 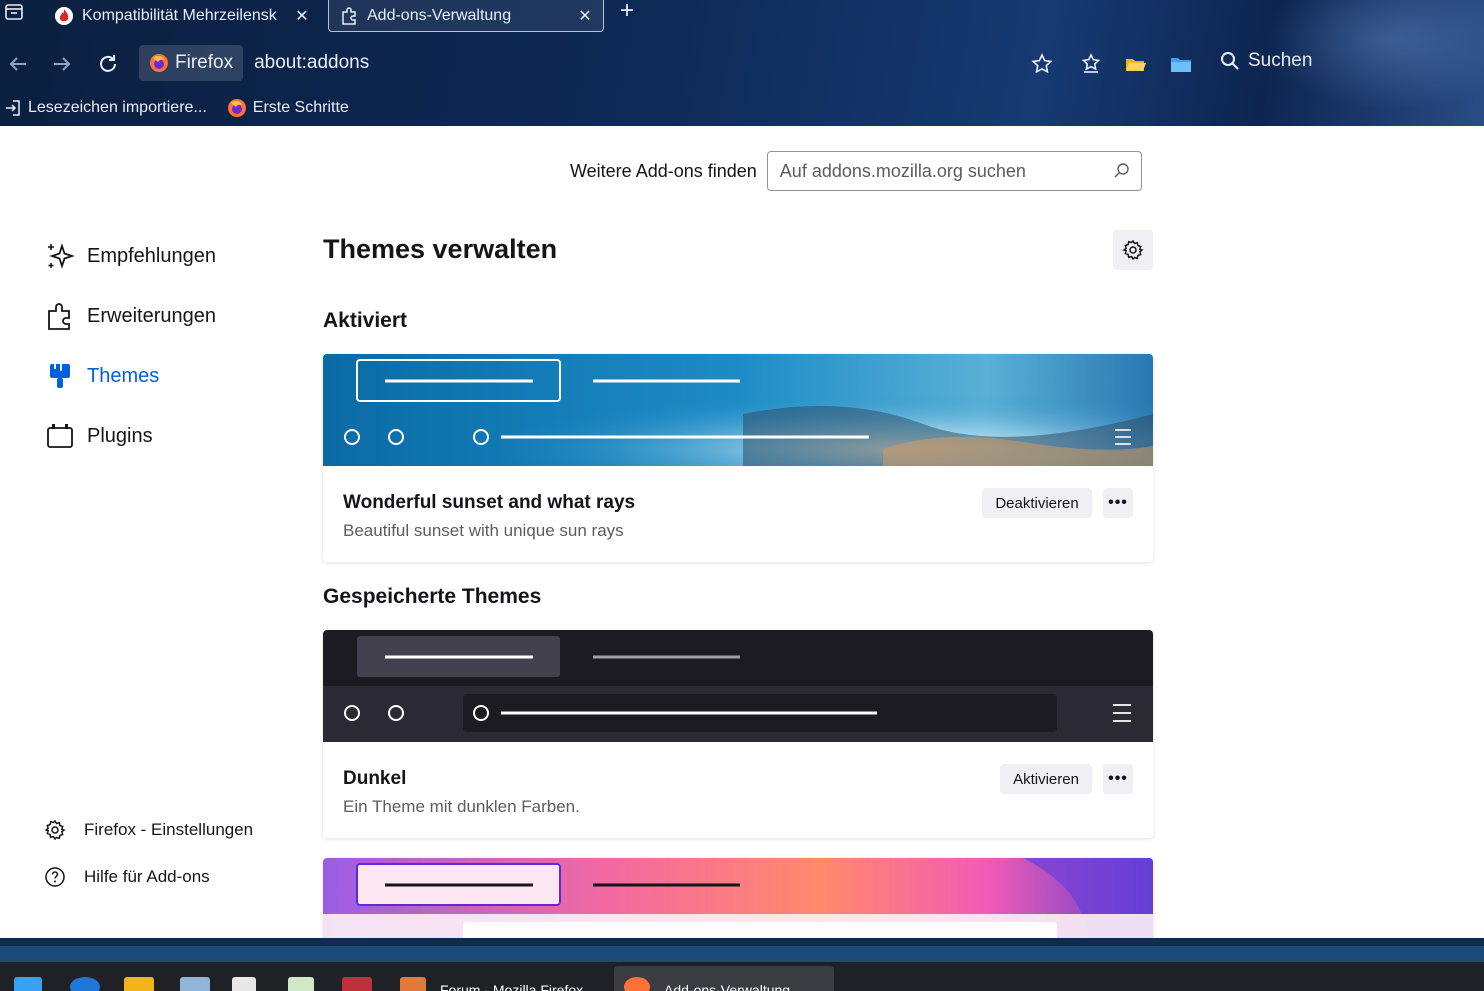 What do you see at coordinates (164, 376) in the screenshot?
I see `category-themes: Themes` at bounding box center [164, 376].